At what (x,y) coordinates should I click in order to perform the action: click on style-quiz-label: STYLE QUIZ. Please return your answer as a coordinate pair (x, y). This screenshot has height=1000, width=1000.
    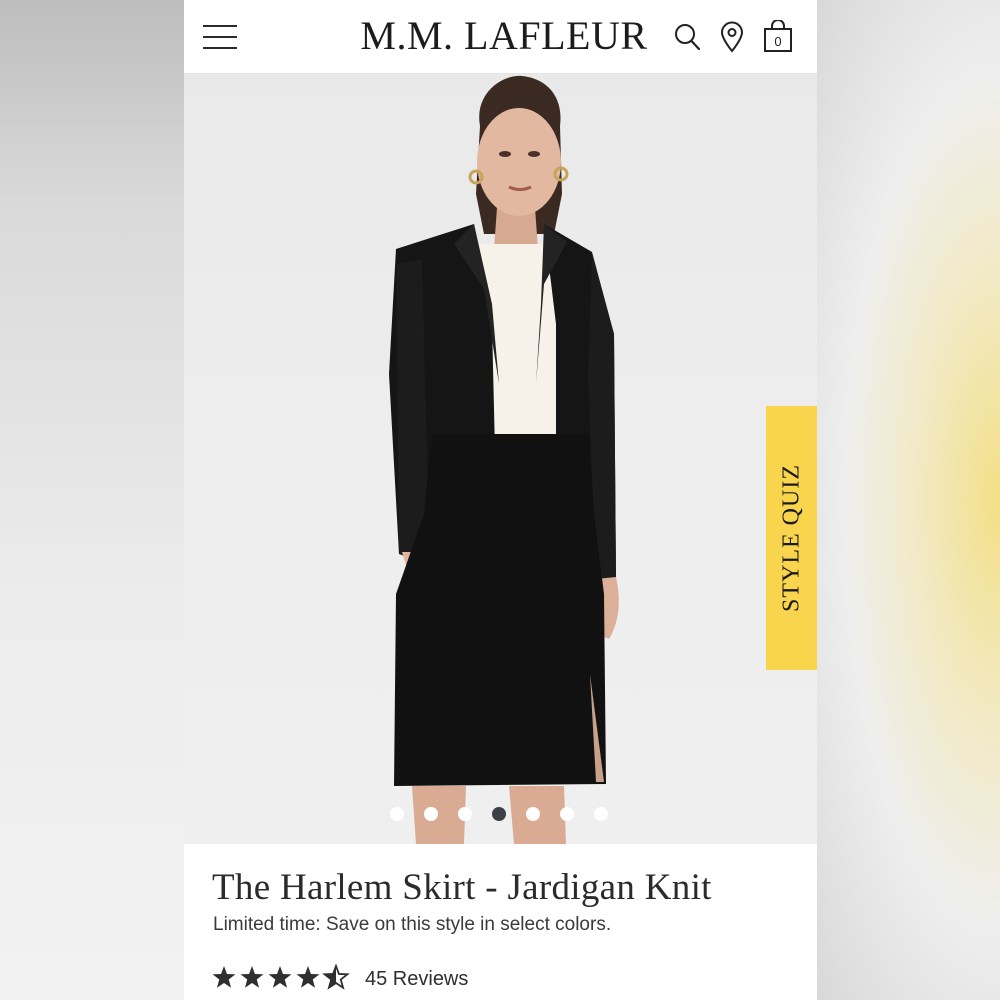
    Looking at the image, I should click on (791, 538).